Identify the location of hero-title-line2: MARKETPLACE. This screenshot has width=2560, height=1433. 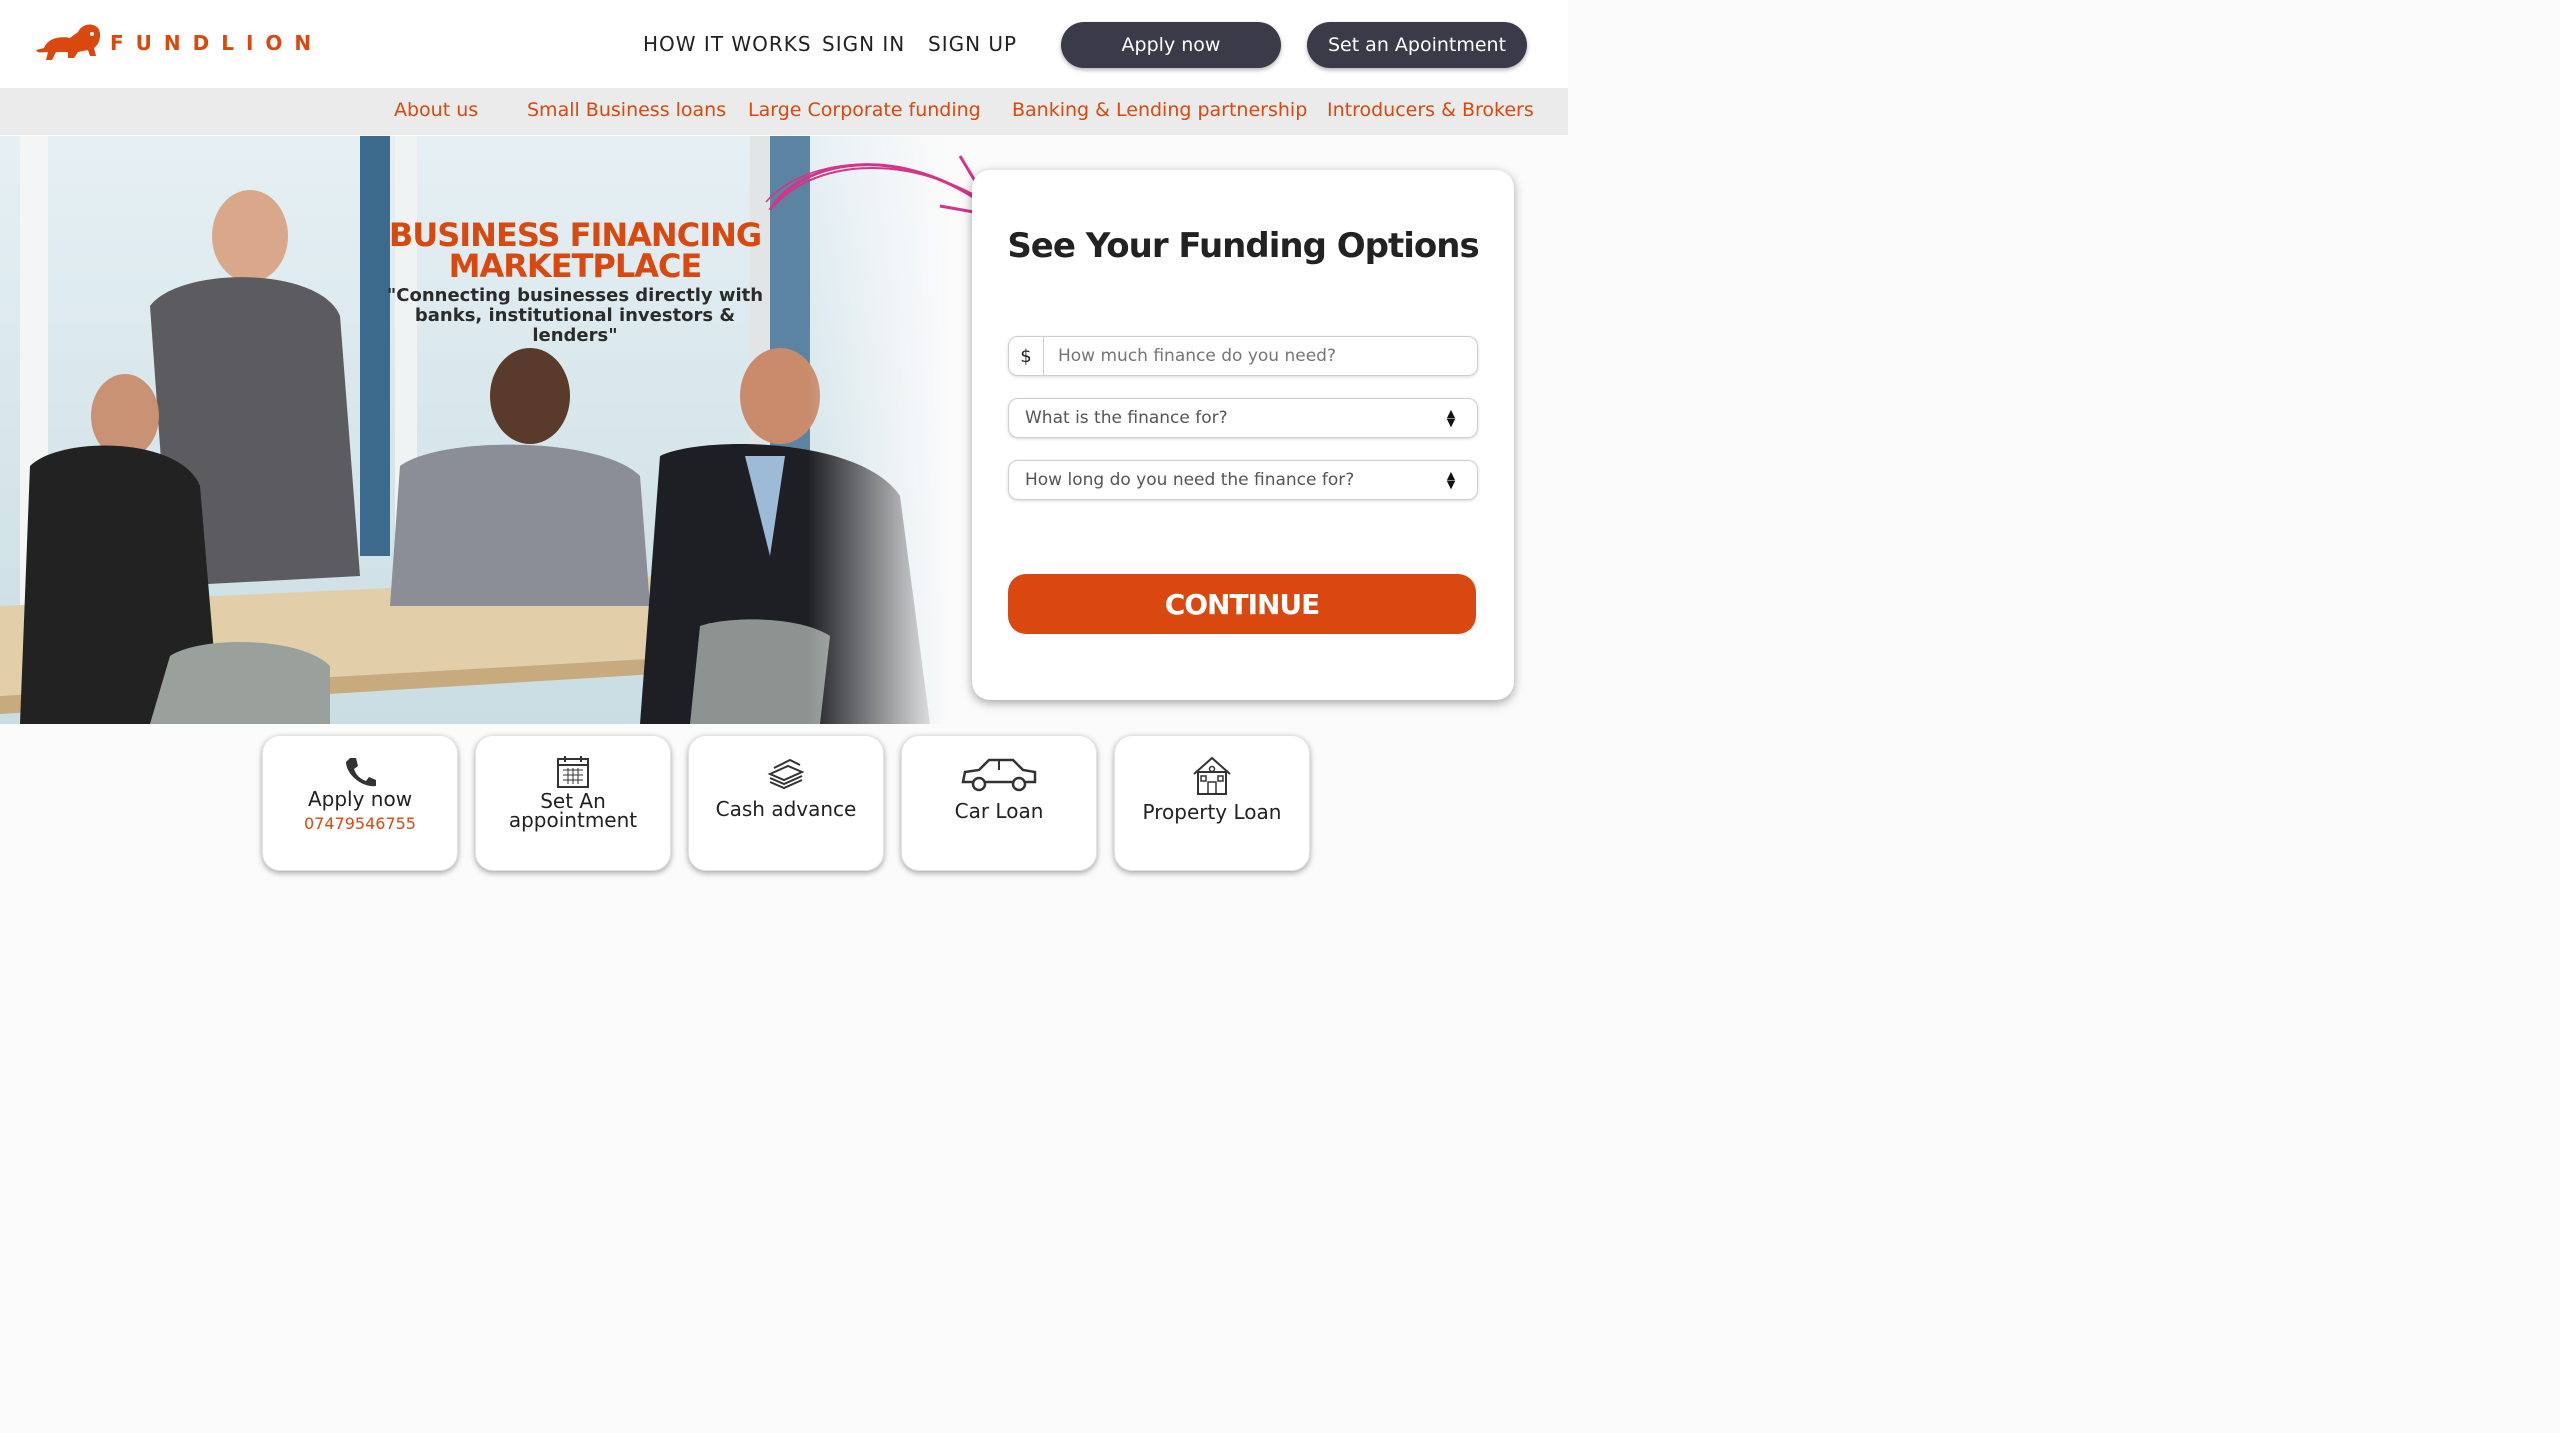
(575, 266).